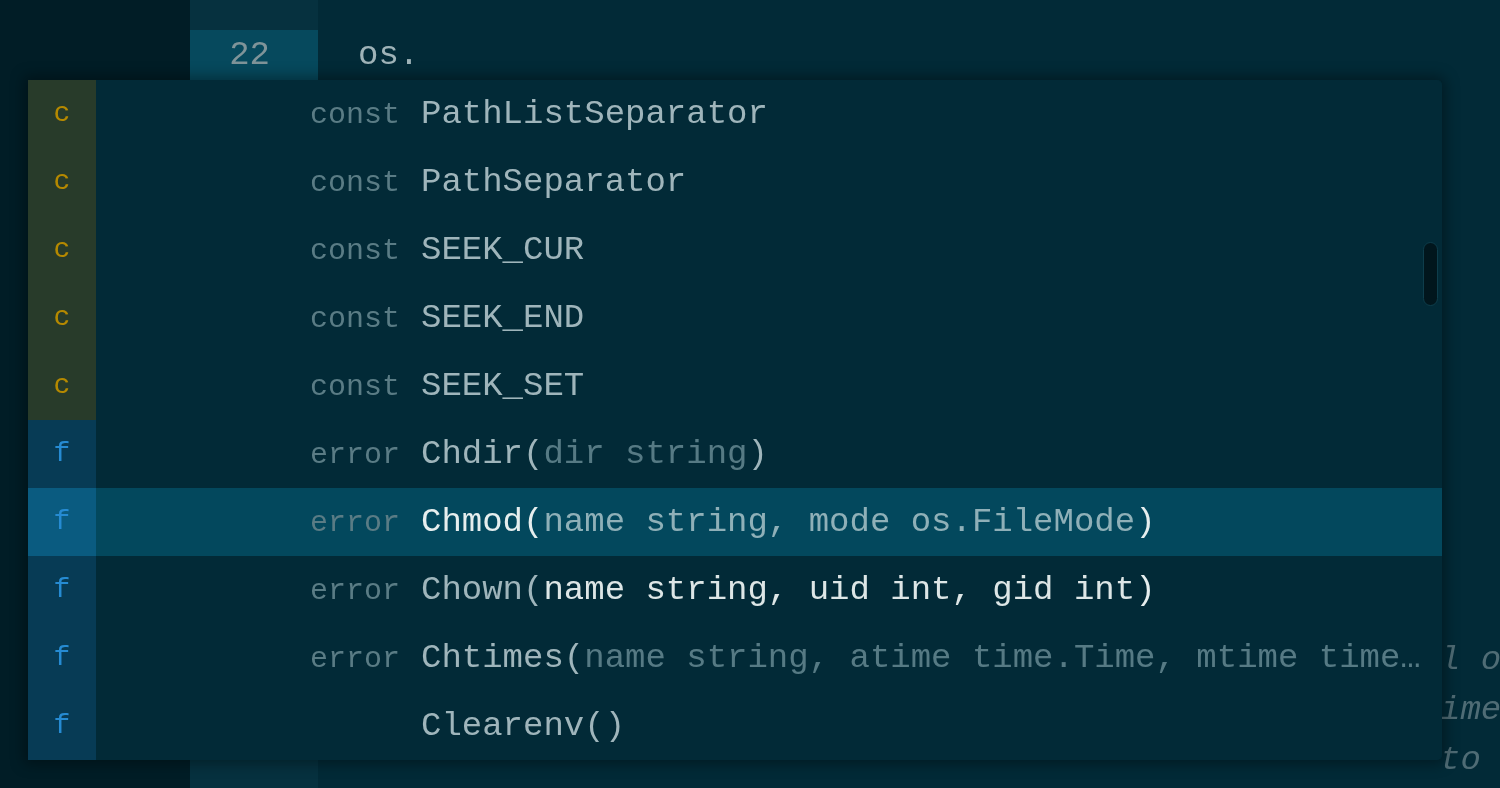 Image resolution: width=1500 pixels, height=788 pixels. I want to click on completion-item: c const SEEK_SET, so click(735, 386).